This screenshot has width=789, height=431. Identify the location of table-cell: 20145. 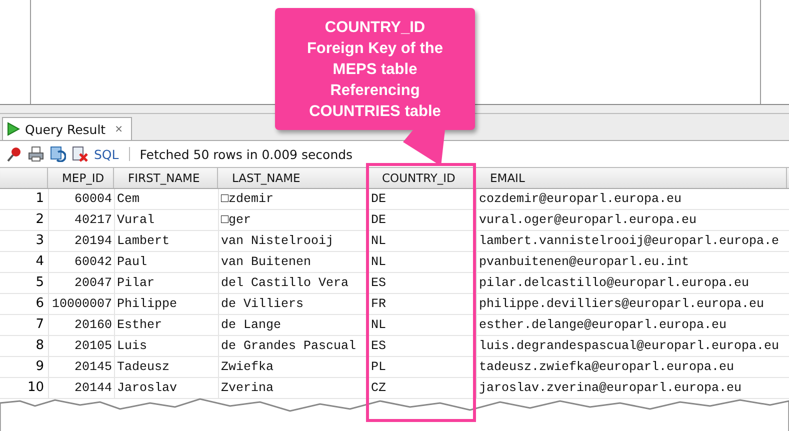
(81, 367).